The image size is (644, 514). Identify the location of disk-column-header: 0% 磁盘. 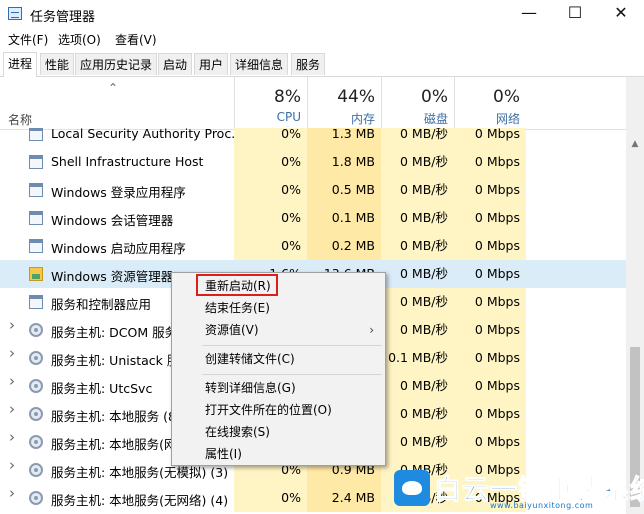
(417, 103).